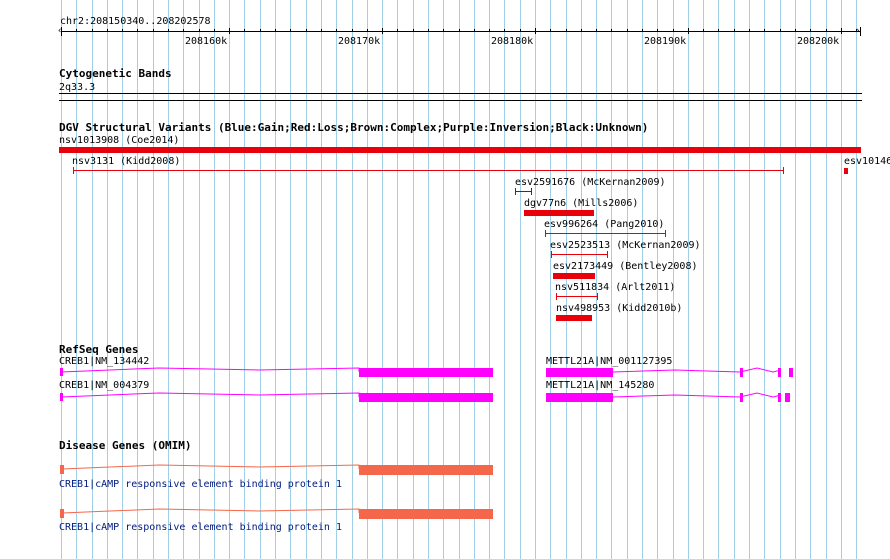 The width and height of the screenshot is (890, 559). Describe the element at coordinates (125, 446) in the screenshot. I see `omim-track-title: Disease Genes (OMIM)` at that location.